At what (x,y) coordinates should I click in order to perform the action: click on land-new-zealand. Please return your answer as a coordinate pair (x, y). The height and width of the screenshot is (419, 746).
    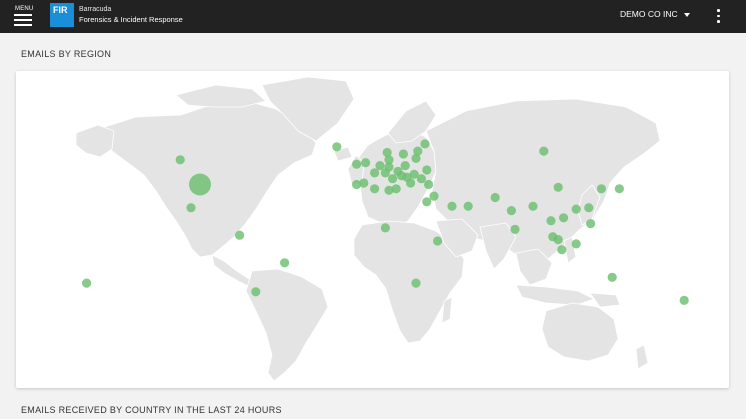
    Looking at the image, I should click on (642, 357).